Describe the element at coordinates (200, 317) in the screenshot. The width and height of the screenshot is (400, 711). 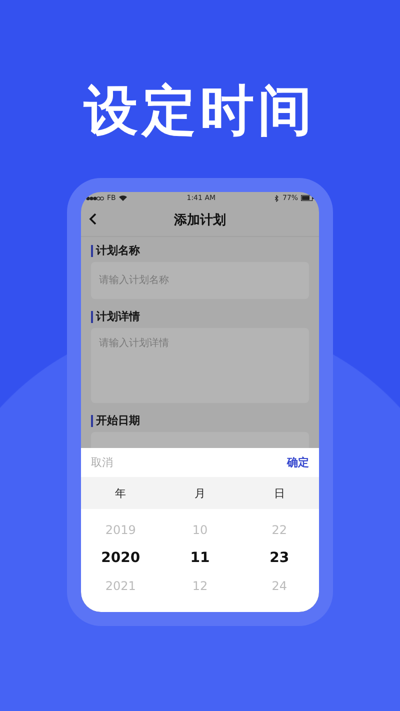
I see `field-label: 计划详情` at that location.